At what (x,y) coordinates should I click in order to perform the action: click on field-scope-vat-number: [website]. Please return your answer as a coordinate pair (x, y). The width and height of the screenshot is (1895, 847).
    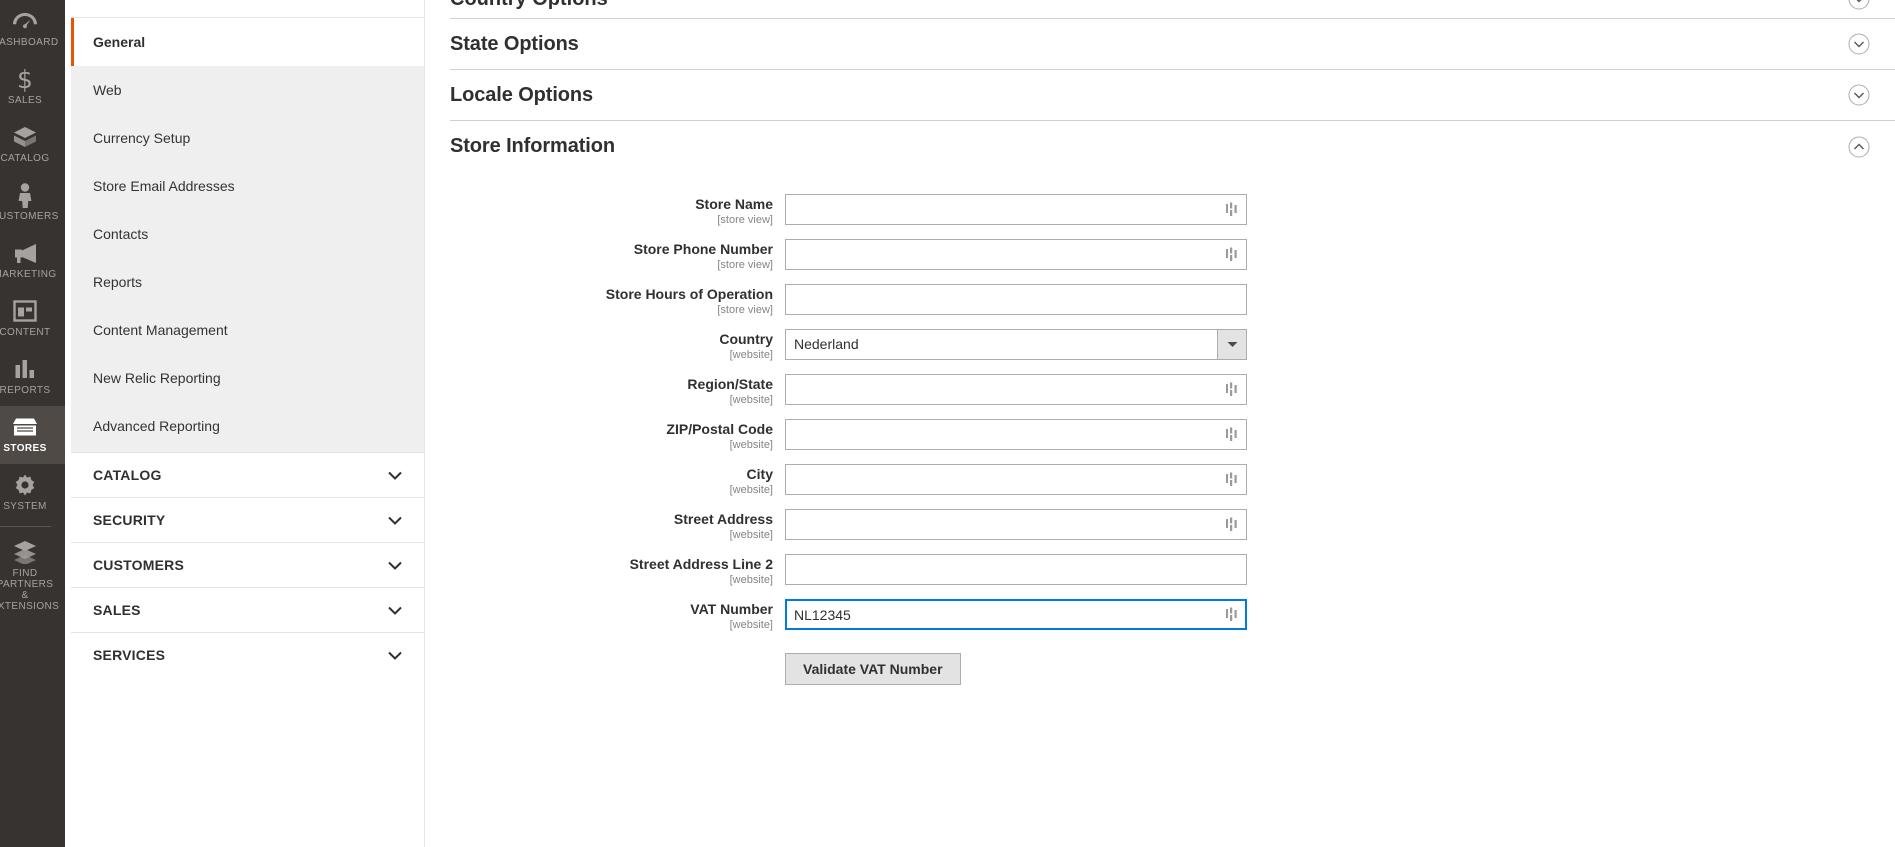
    Looking at the image, I should click on (751, 625).